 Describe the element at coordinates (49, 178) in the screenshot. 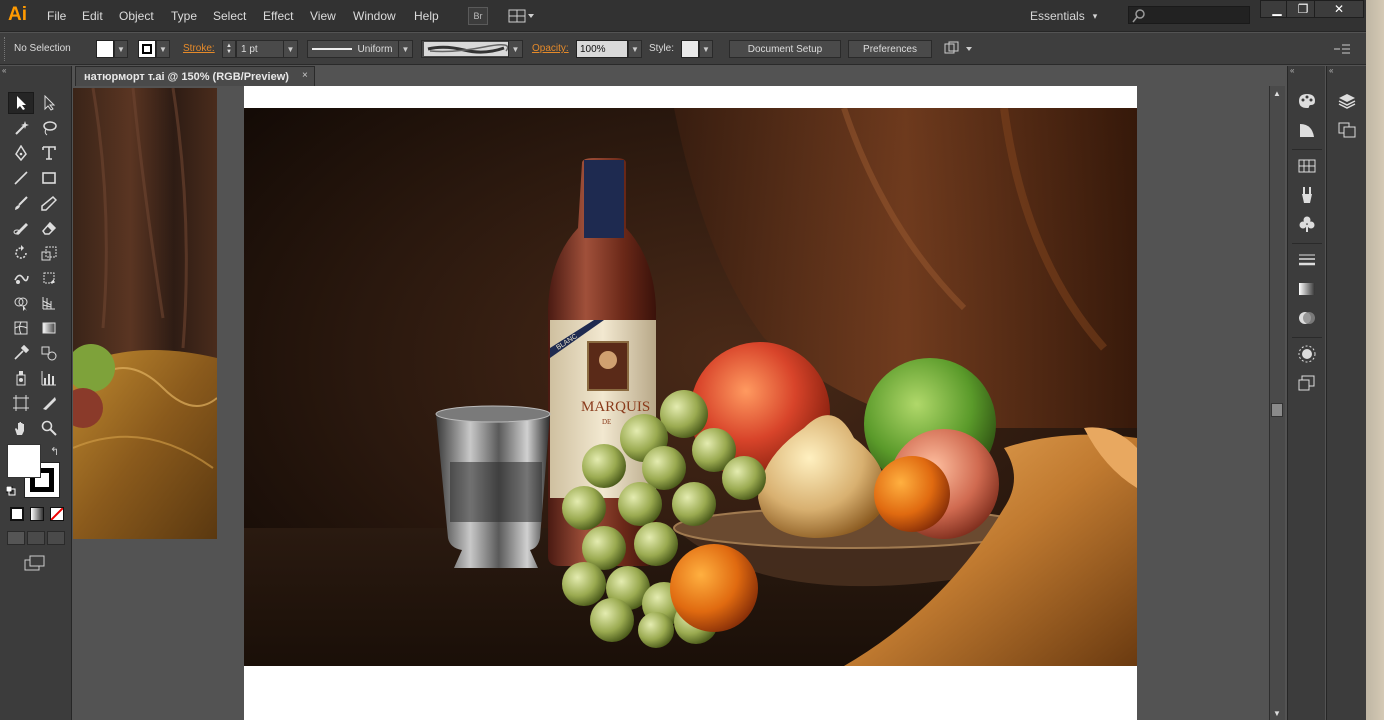

I see `rectangle-tool` at that location.